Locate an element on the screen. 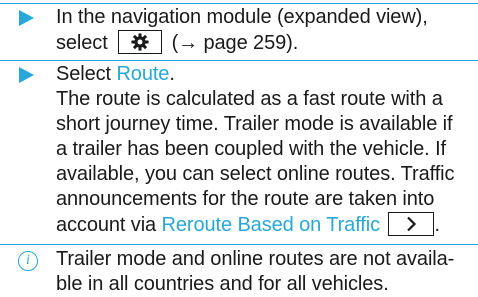 This screenshot has width=478, height=297. select-label: select is located at coordinates (82, 43).